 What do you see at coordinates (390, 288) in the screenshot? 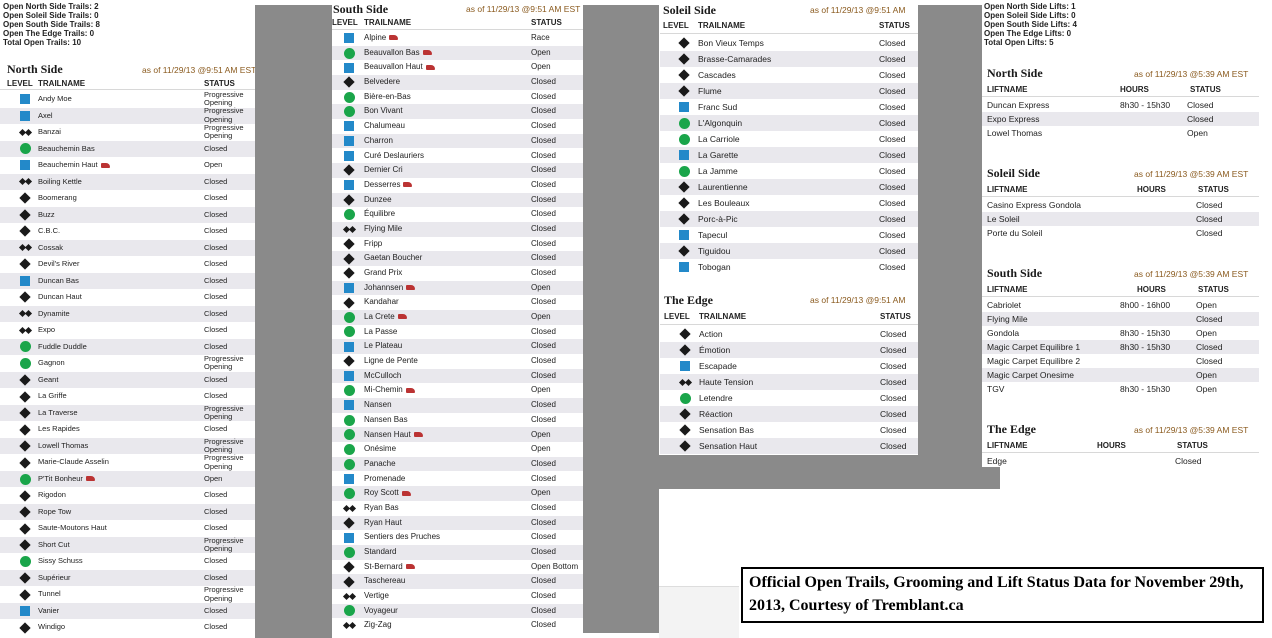
I see `trail-name: Johannsen` at bounding box center [390, 288].